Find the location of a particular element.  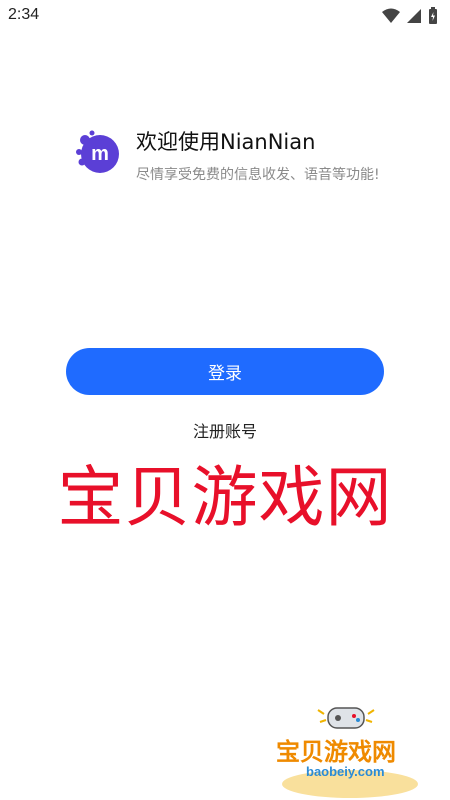

status-time: 2:34 is located at coordinates (24, 14).